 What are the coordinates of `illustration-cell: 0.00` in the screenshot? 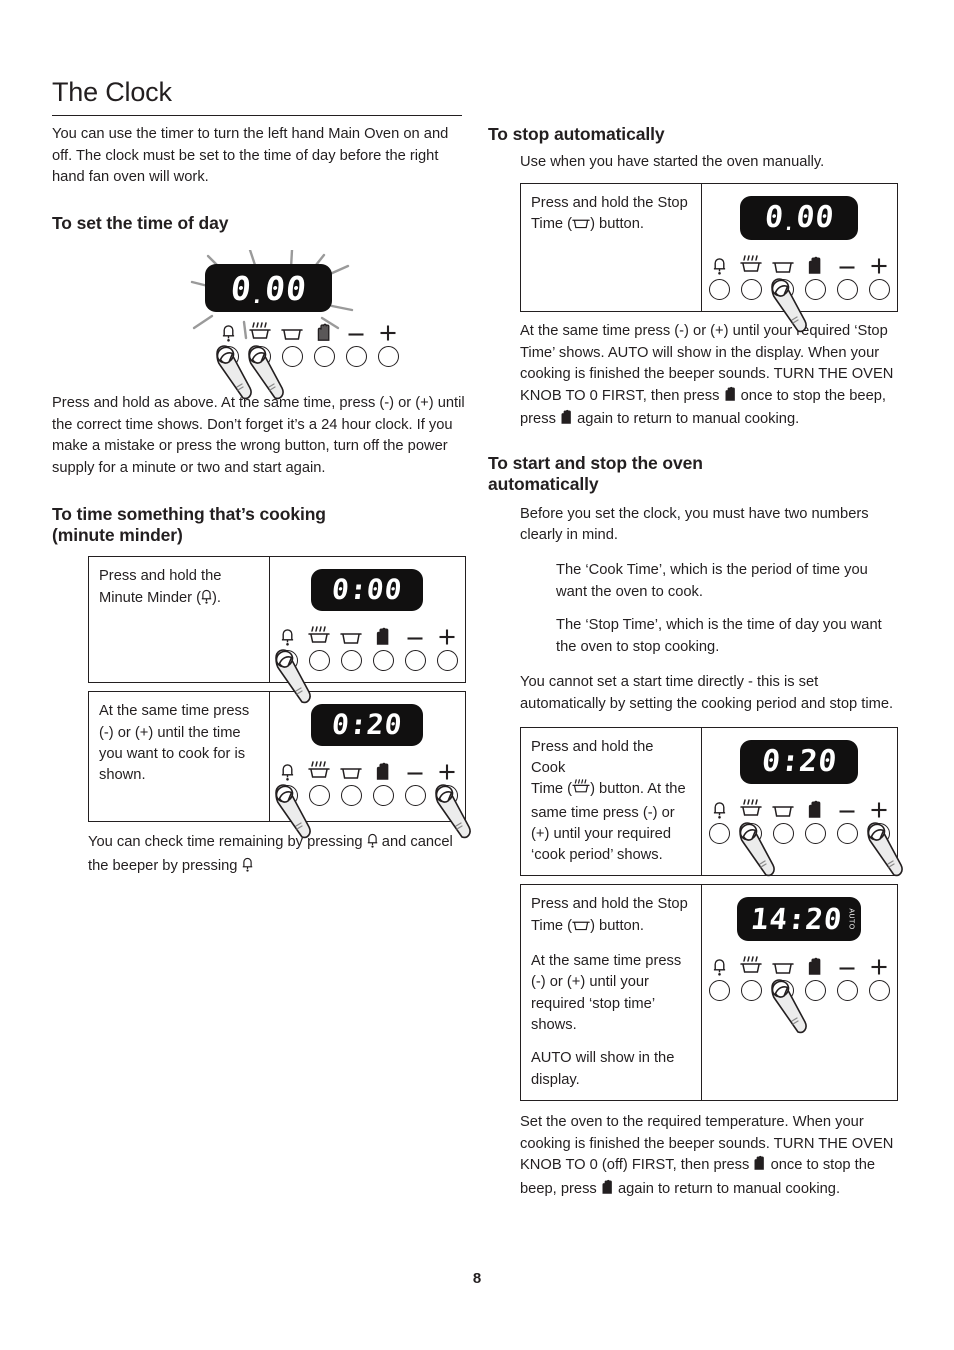 It's located at (799, 257).